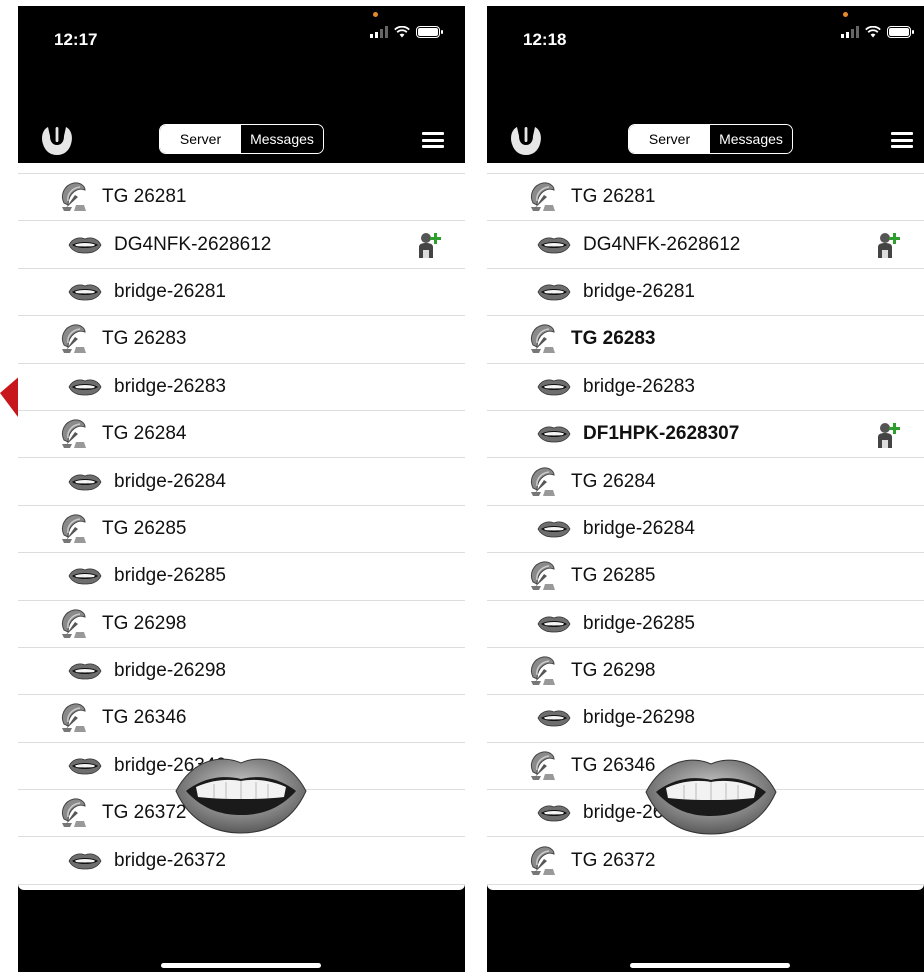 Image resolution: width=924 pixels, height=972 pixels. What do you see at coordinates (241, 861) in the screenshot?
I see `user-row: bridge-26372` at bounding box center [241, 861].